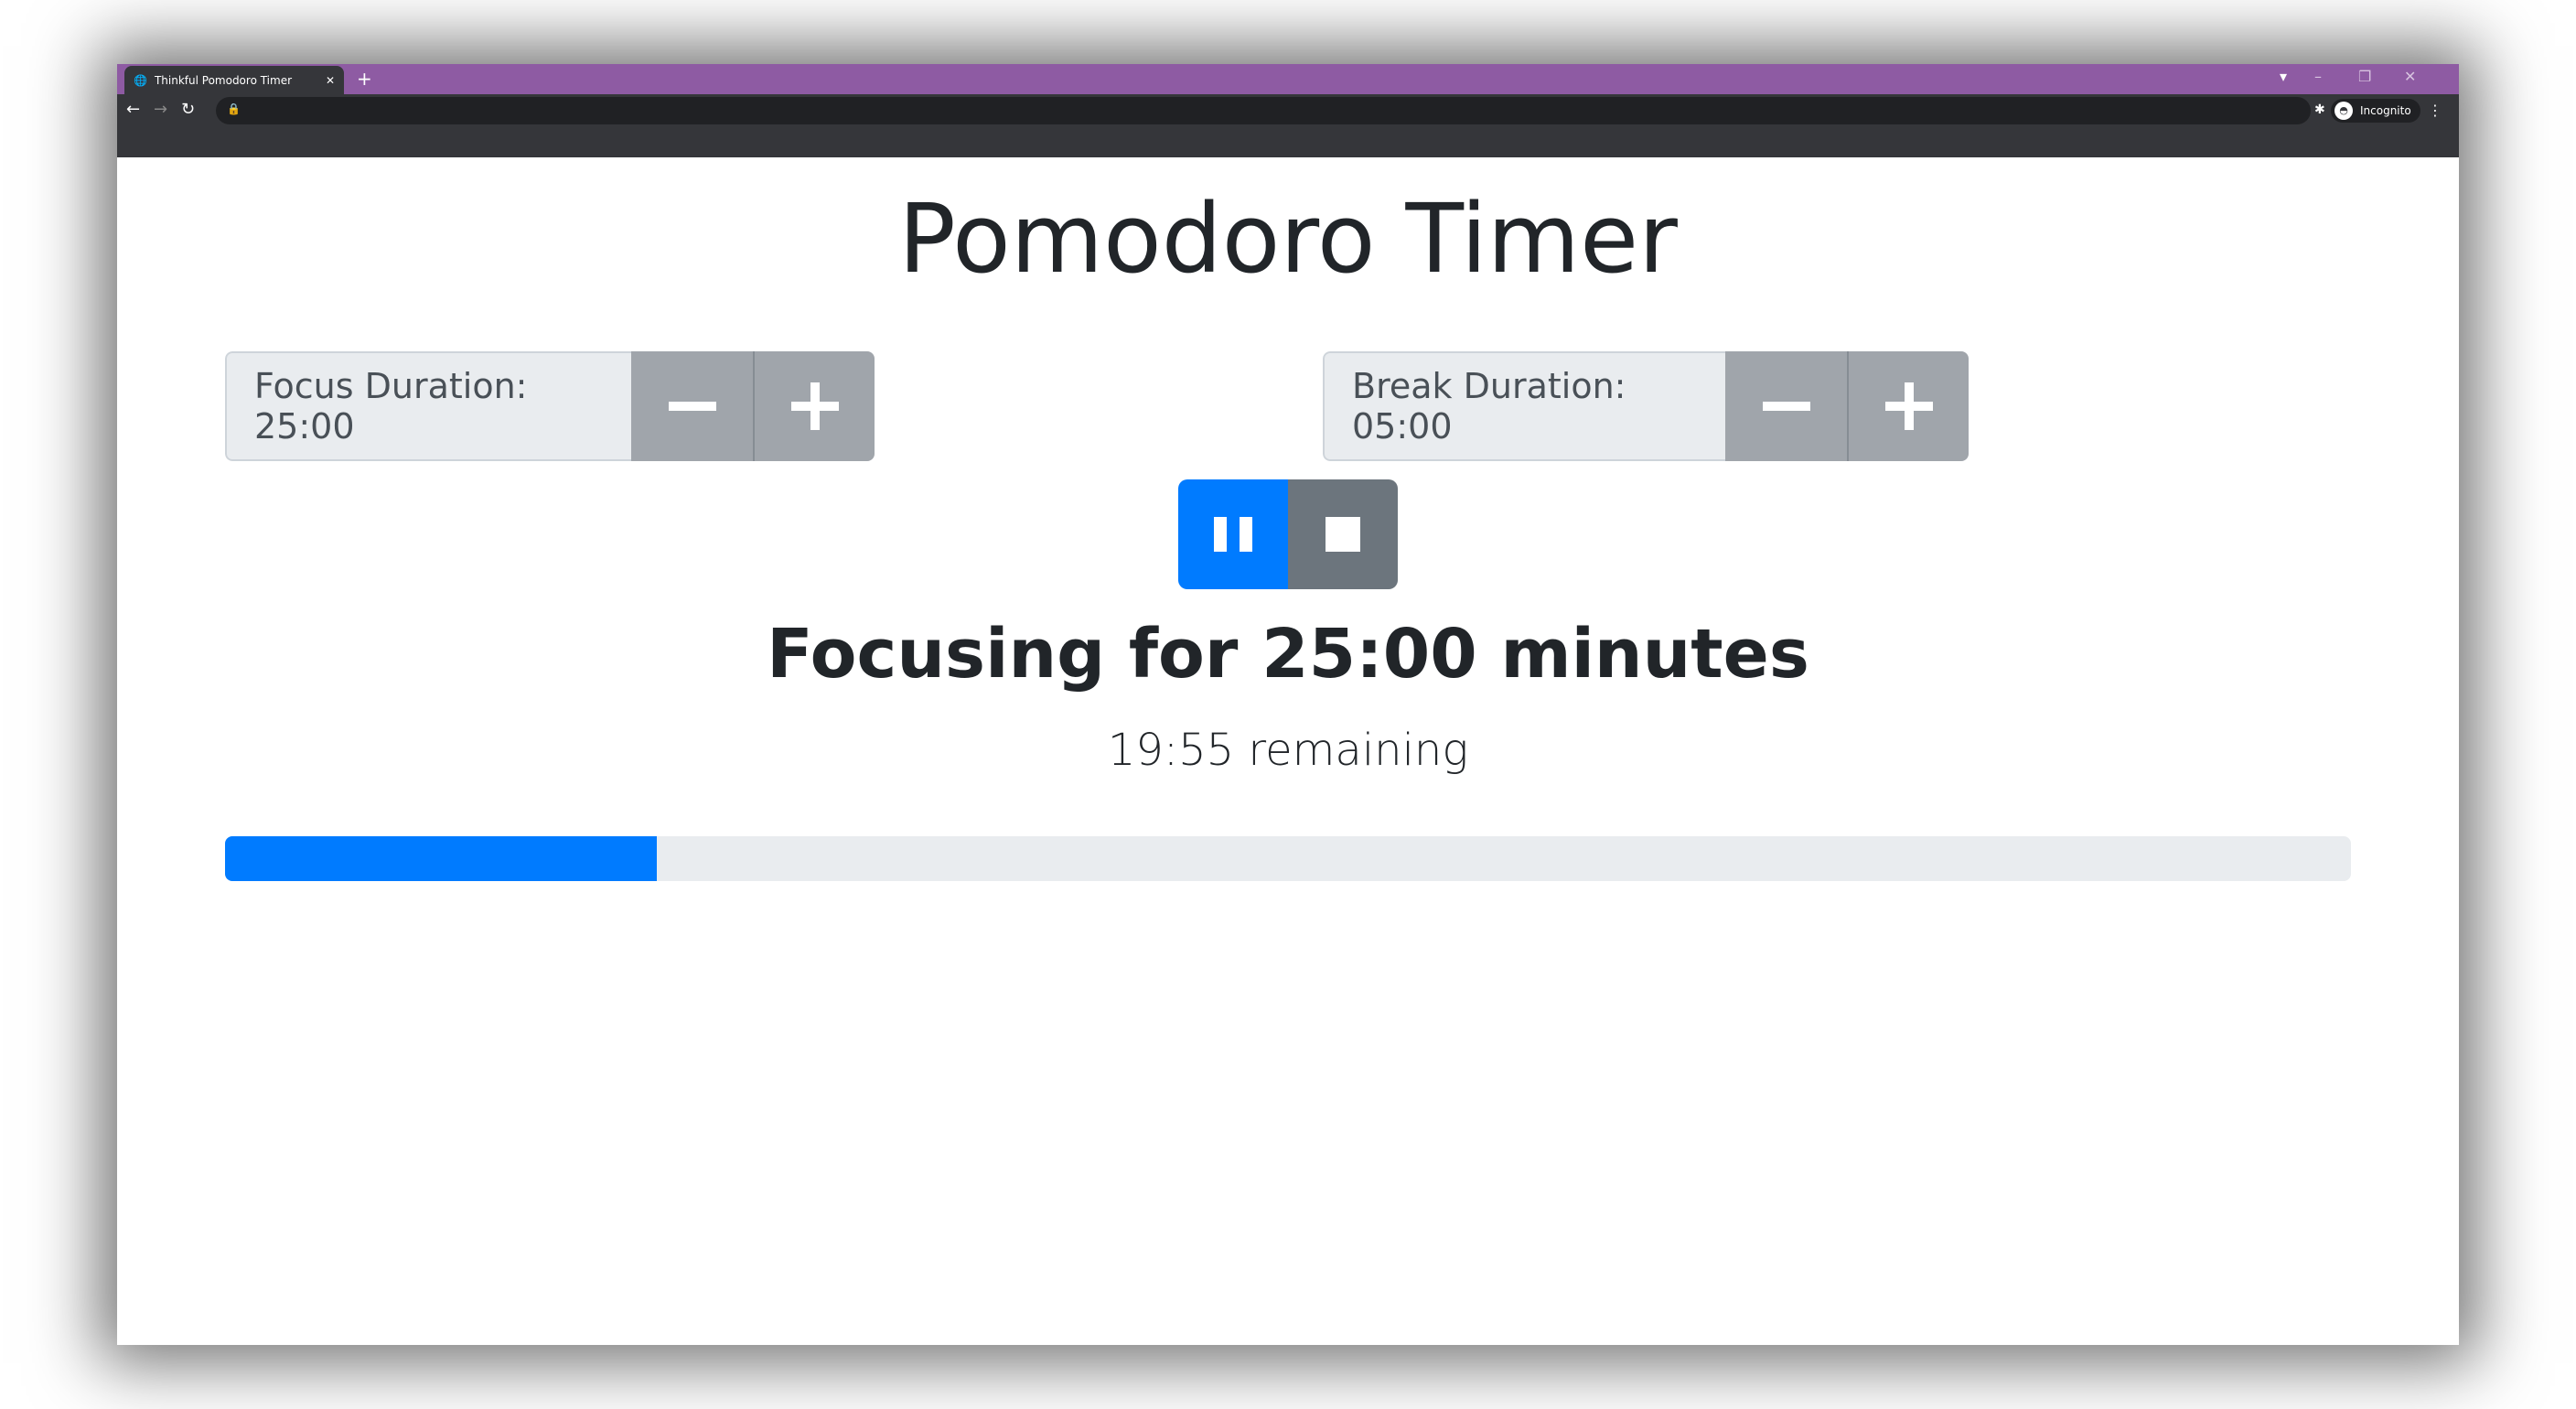 The image size is (2576, 1409). I want to click on tab-search-icon: ▾, so click(2283, 76).